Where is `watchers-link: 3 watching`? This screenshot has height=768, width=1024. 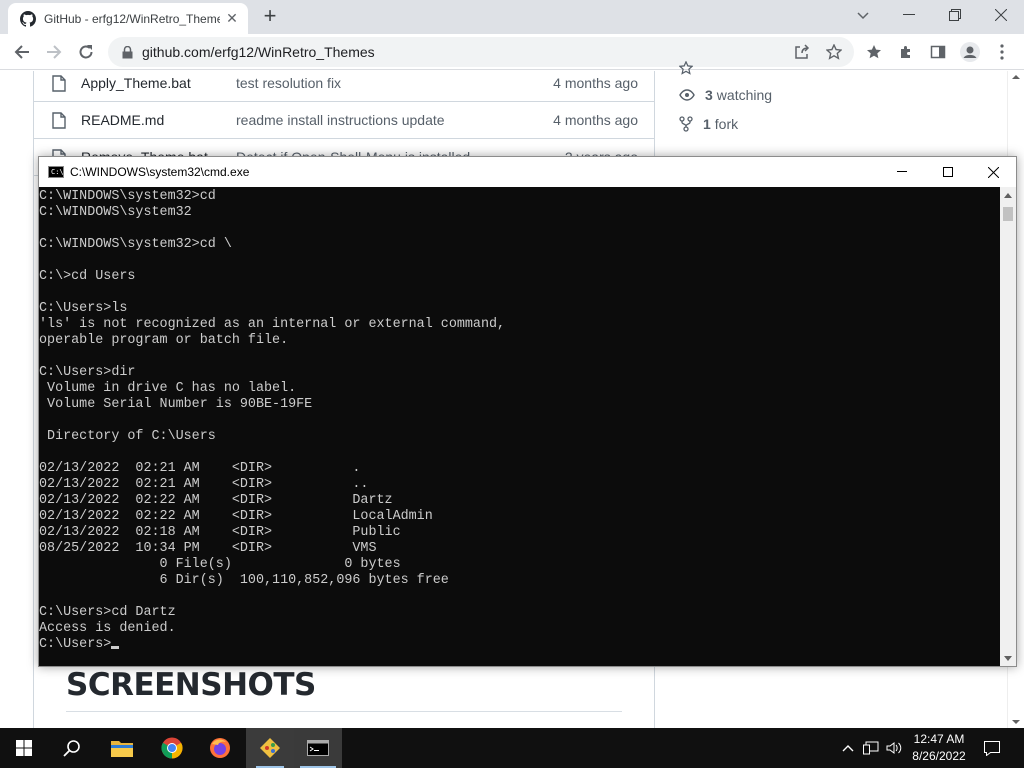 watchers-link: 3 watching is located at coordinates (725, 95).